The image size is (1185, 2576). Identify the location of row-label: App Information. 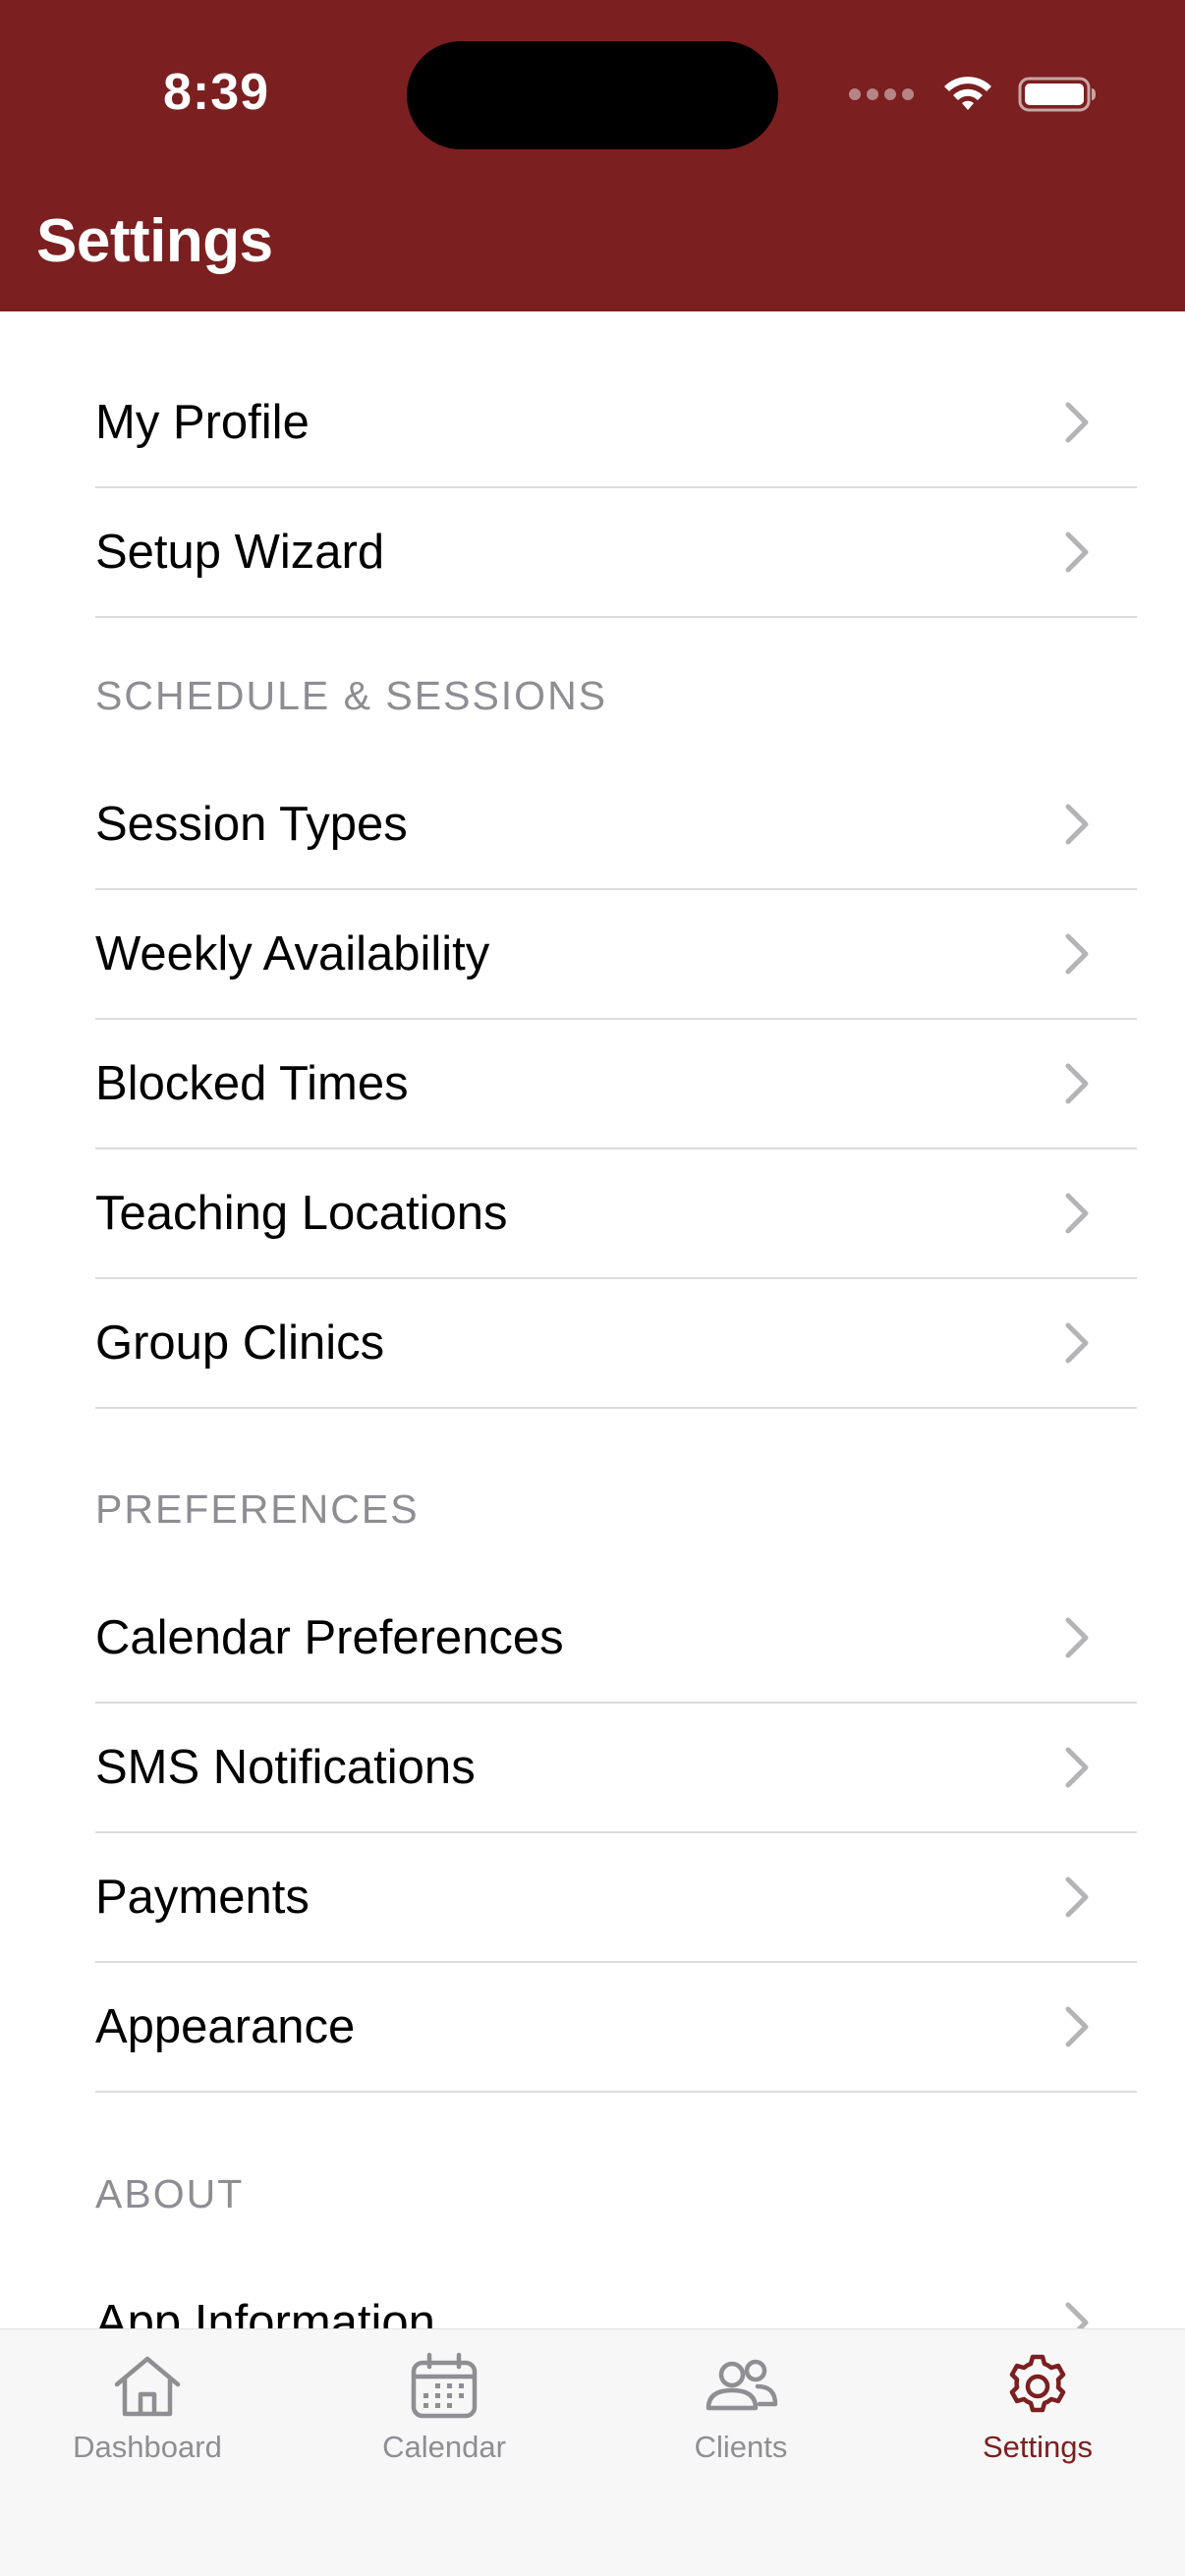
(265, 2312).